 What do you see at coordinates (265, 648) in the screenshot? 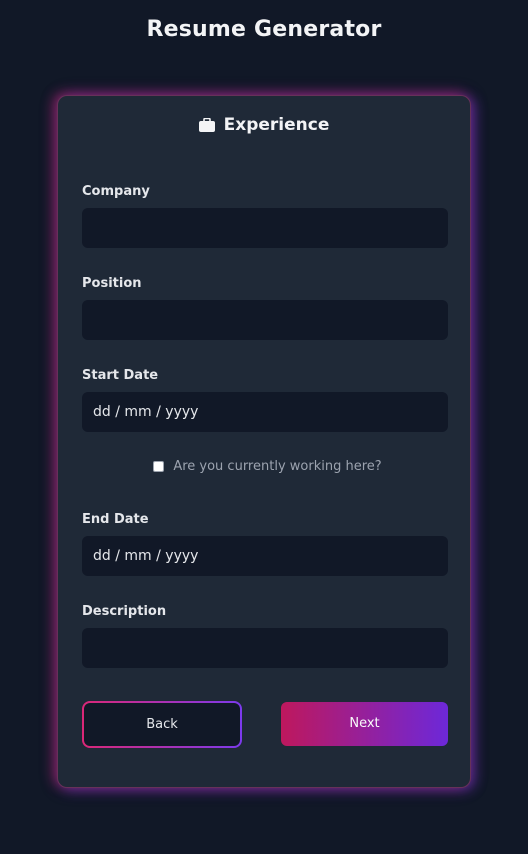
I see `description-input` at bounding box center [265, 648].